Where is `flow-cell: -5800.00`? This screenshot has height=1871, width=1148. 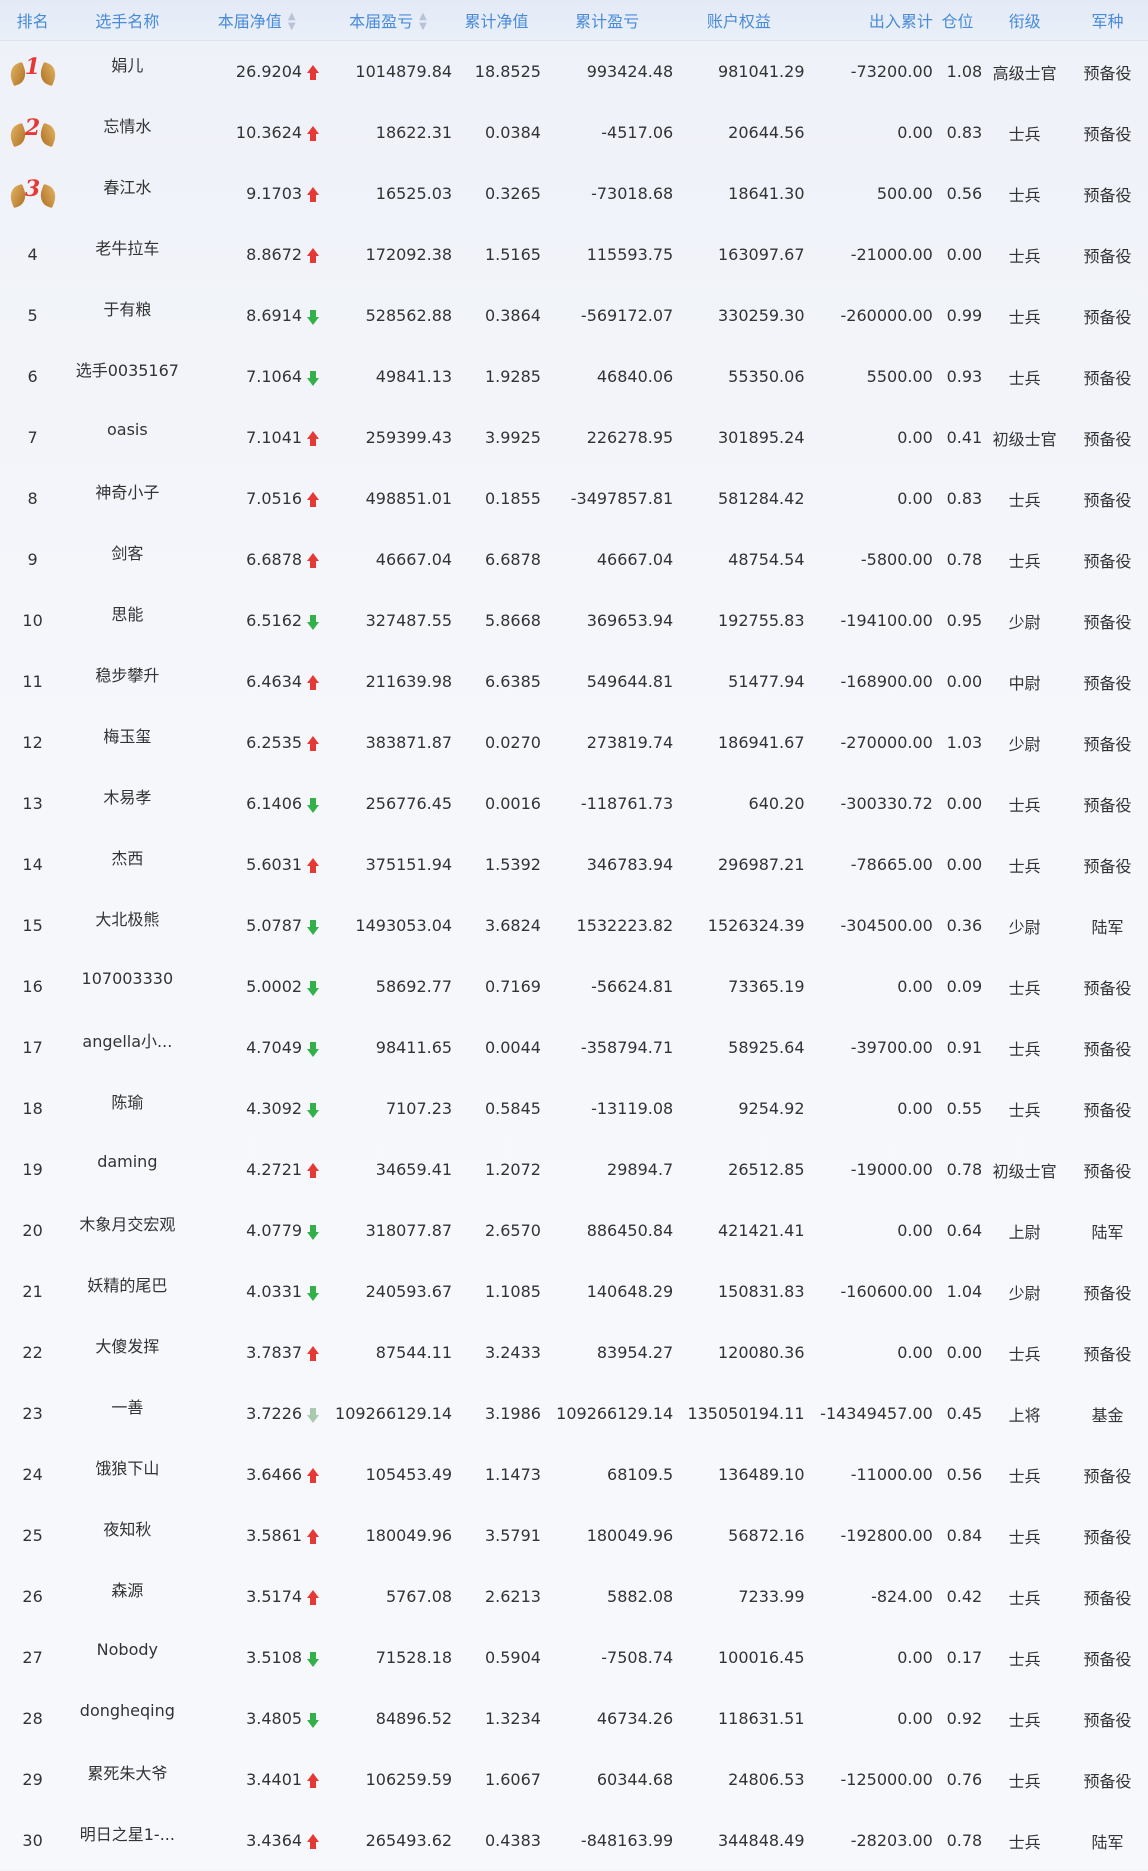 flow-cell: -5800.00 is located at coordinates (896, 559).